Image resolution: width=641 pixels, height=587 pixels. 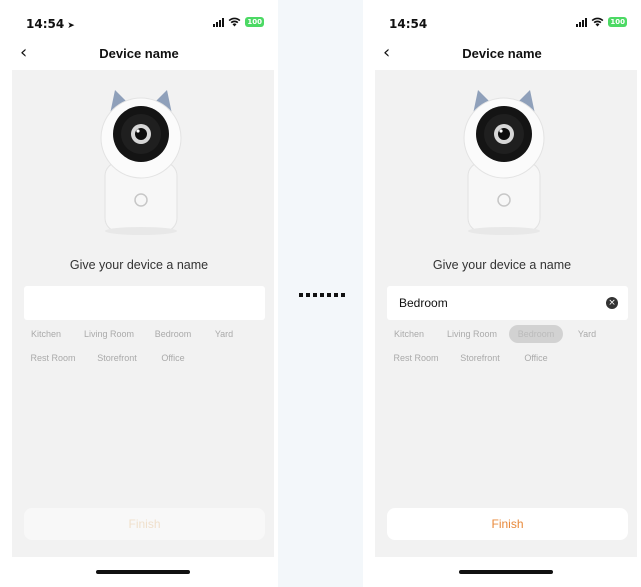 I want to click on transition-dots, so click(x=322, y=295).